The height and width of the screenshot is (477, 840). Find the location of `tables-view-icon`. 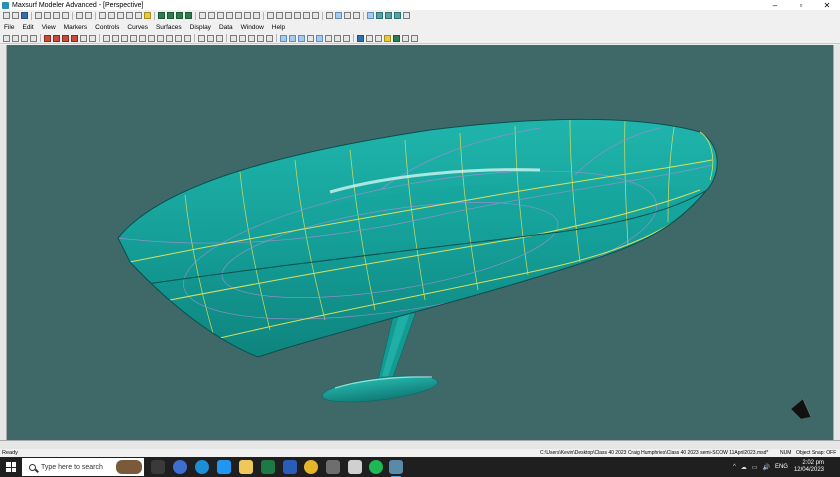

tables-view-icon is located at coordinates (256, 15).